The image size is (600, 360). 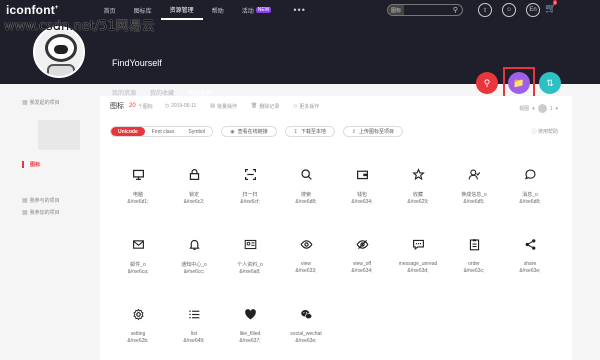 What do you see at coordinates (362, 174) in the screenshot?
I see `wallet-icon` at bounding box center [362, 174].